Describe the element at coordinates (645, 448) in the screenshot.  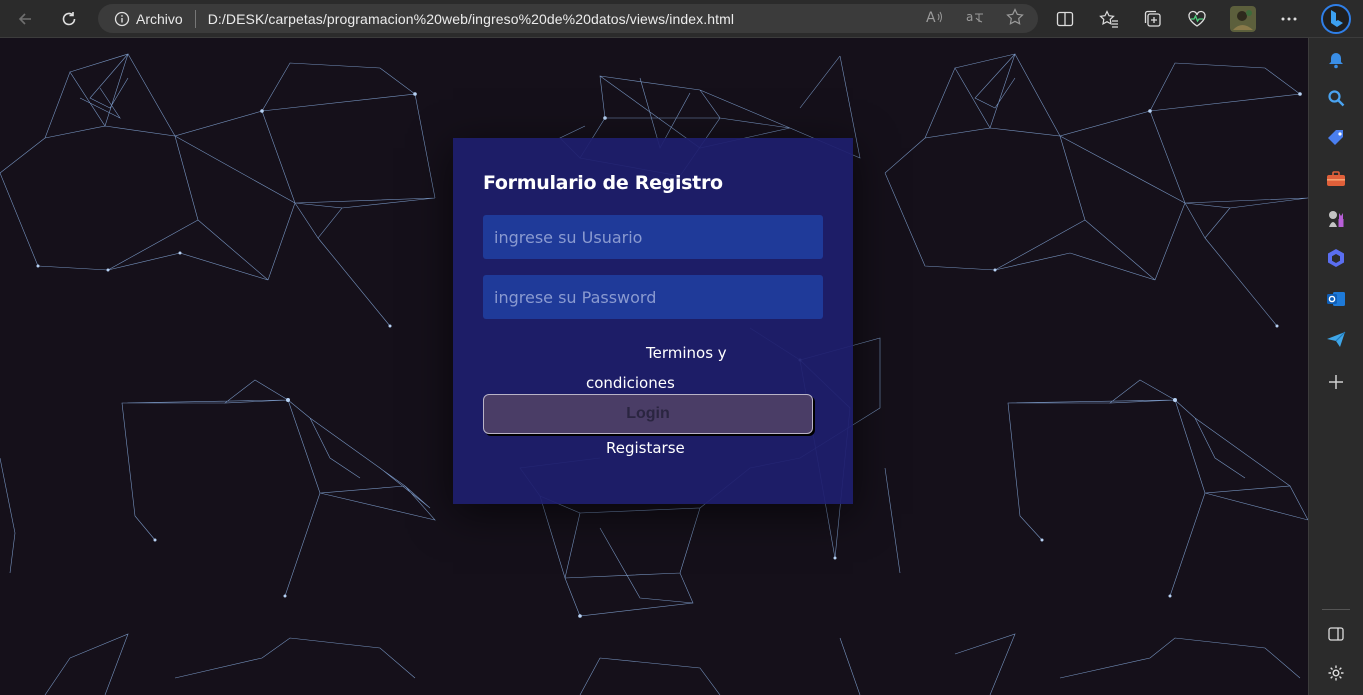
I see `register-link: Registarse` at that location.